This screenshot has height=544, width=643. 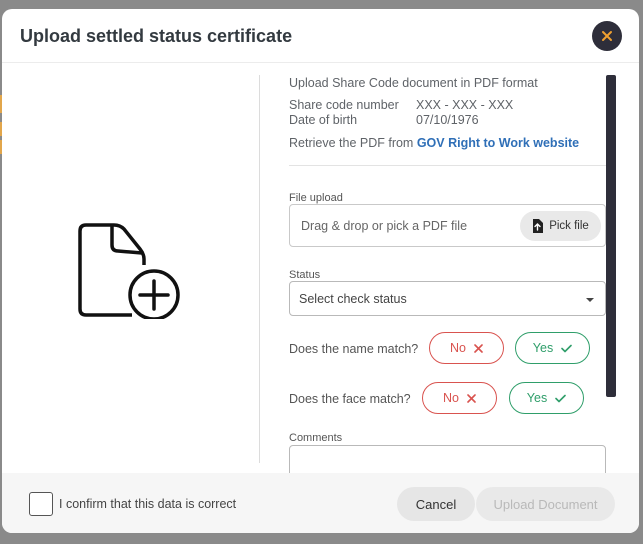 I want to click on confirm-checkbox, so click(x=41, y=504).